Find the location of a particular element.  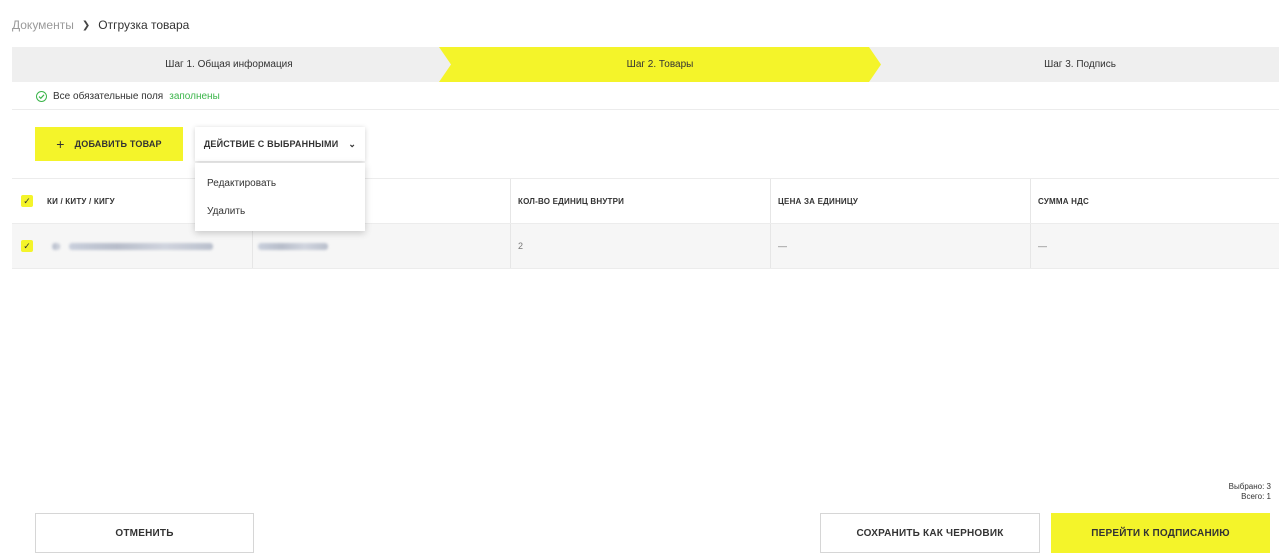

step-label: Шаг 3. Подпись is located at coordinates (1080, 64).